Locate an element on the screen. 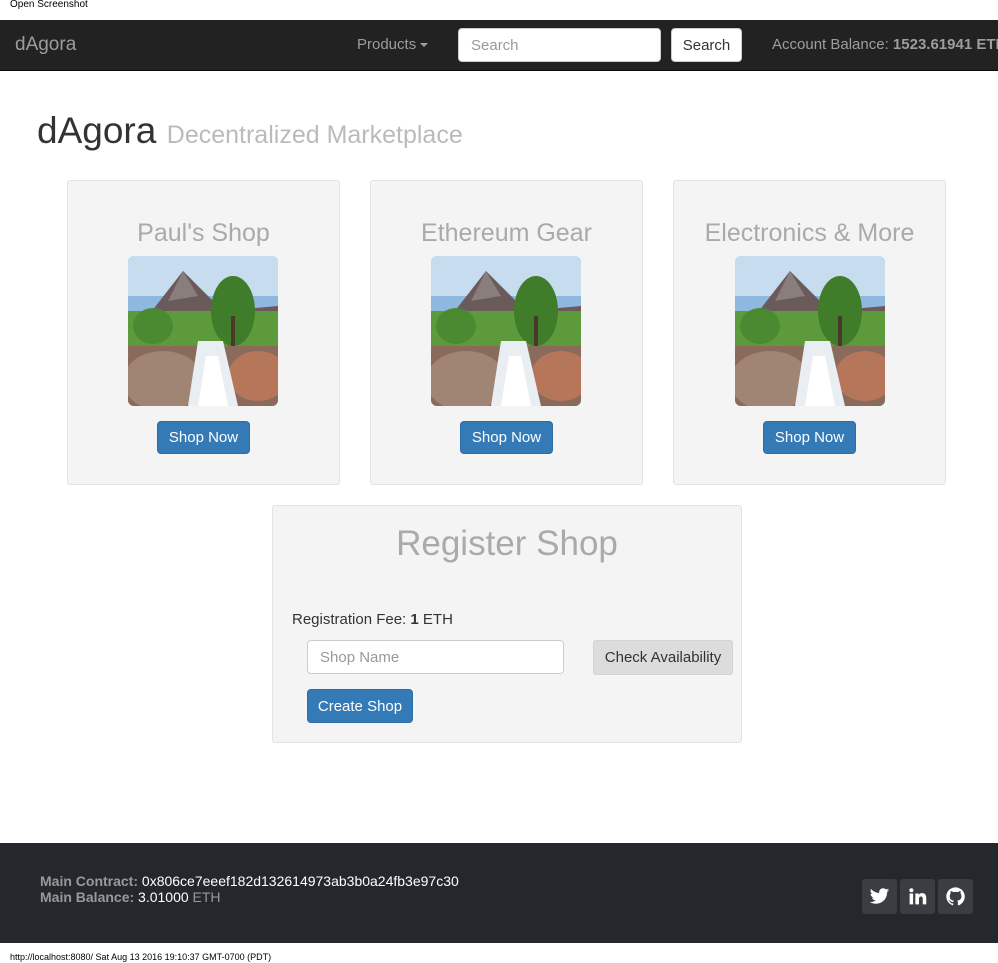  main-balance-value: 3.01000 is located at coordinates (163, 897).